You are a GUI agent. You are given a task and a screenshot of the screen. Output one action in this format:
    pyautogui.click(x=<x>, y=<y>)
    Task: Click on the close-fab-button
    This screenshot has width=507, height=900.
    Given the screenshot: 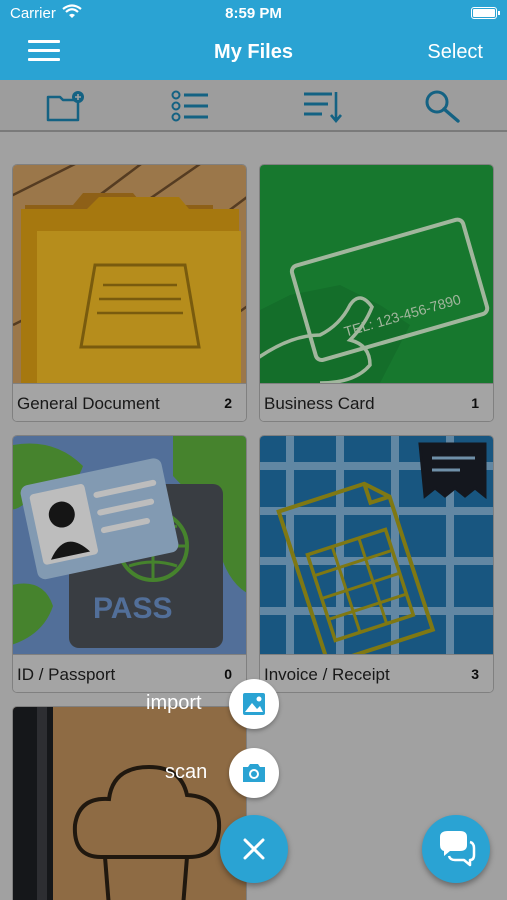 What is the action you would take?
    pyautogui.click(x=254, y=849)
    